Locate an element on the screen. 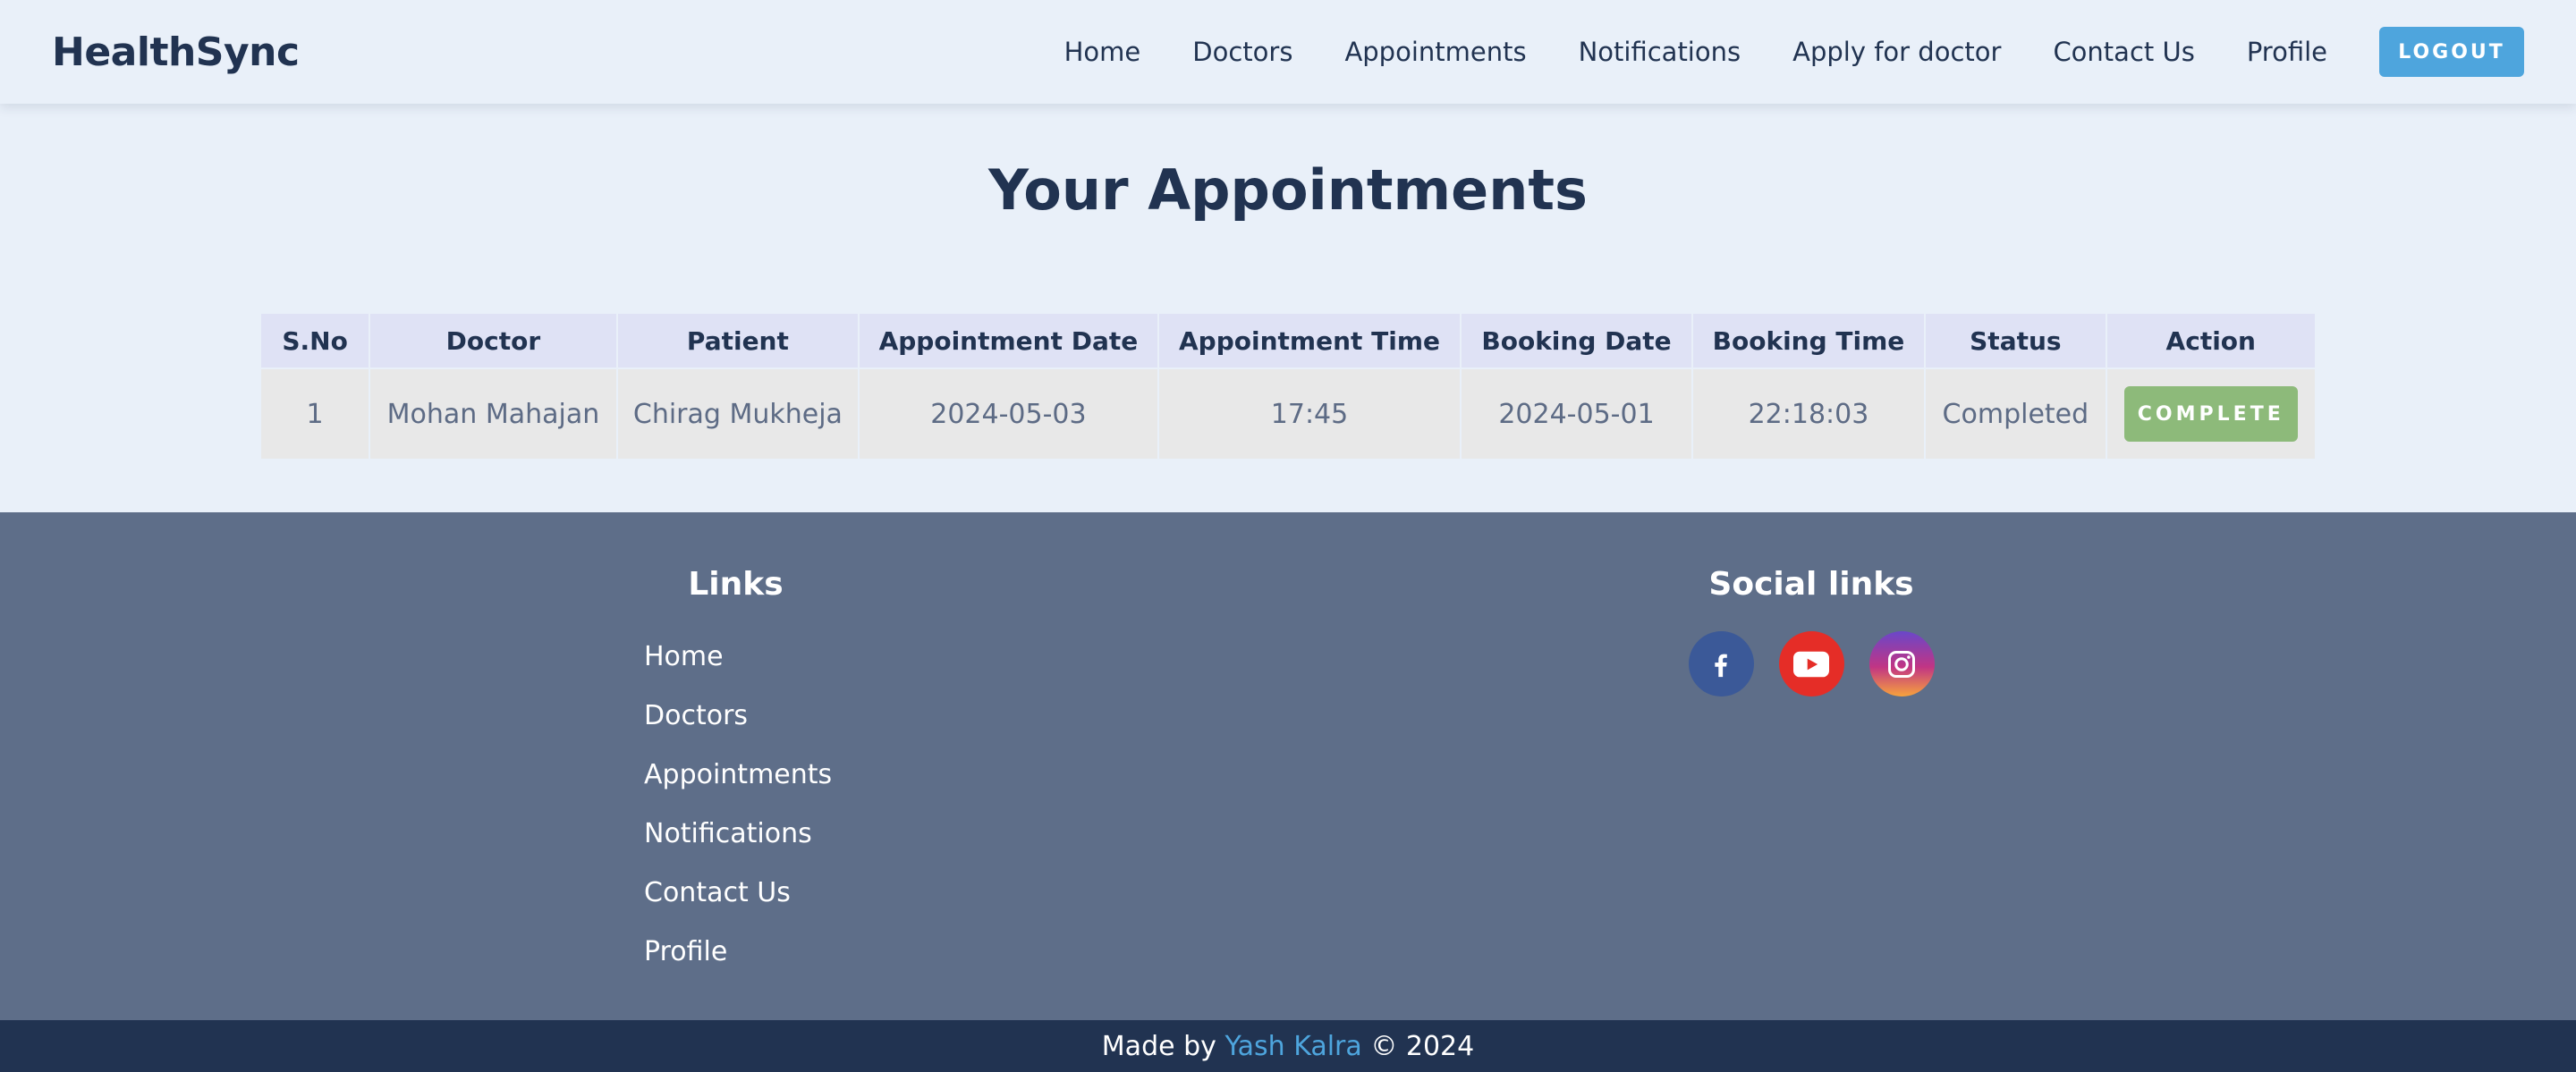  nav-notifications: Notifications is located at coordinates (1660, 52).